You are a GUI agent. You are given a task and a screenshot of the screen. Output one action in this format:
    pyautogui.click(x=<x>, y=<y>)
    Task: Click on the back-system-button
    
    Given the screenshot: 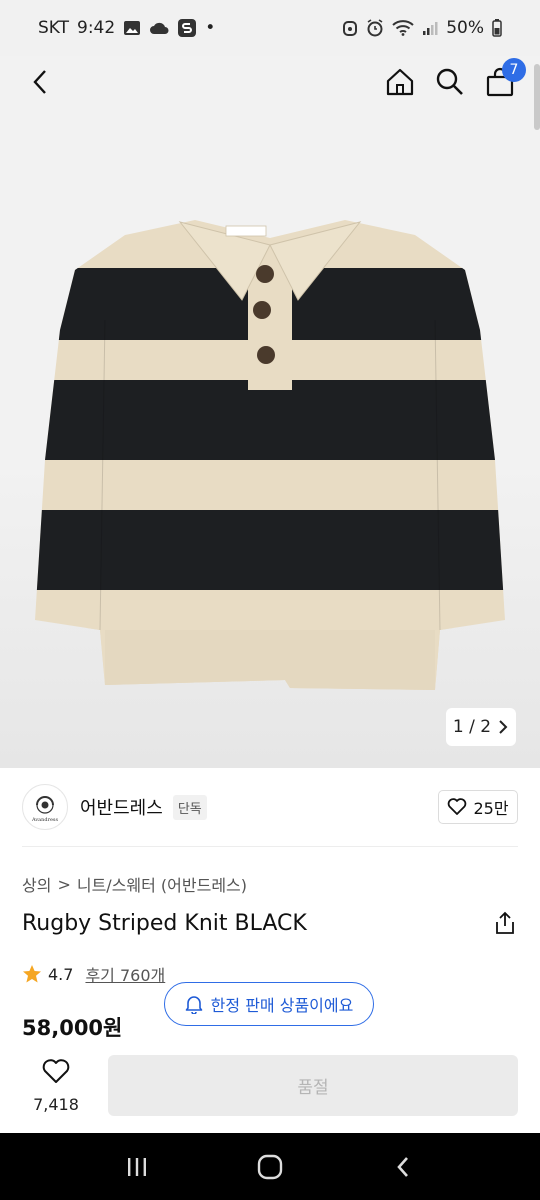 What is the action you would take?
    pyautogui.click(x=403, y=1167)
    